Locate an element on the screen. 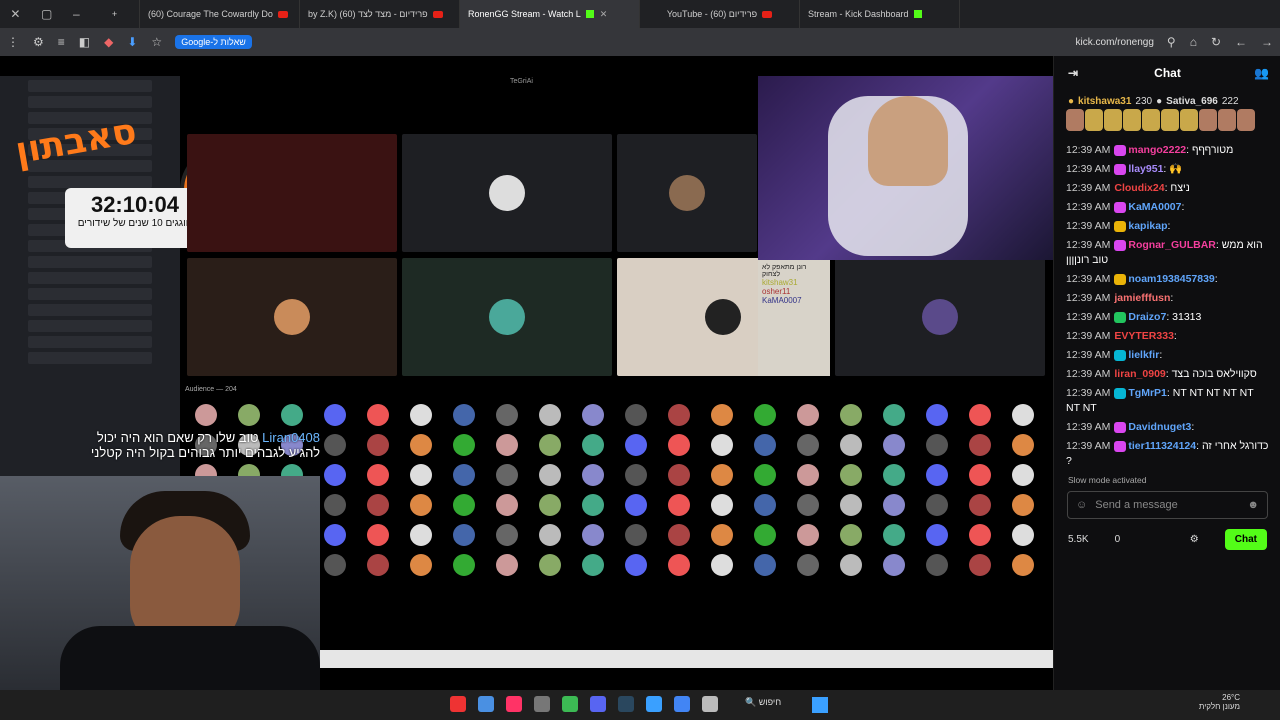 The height and width of the screenshot is (720, 1280). message-username: lielkfir is located at coordinates (1143, 355).